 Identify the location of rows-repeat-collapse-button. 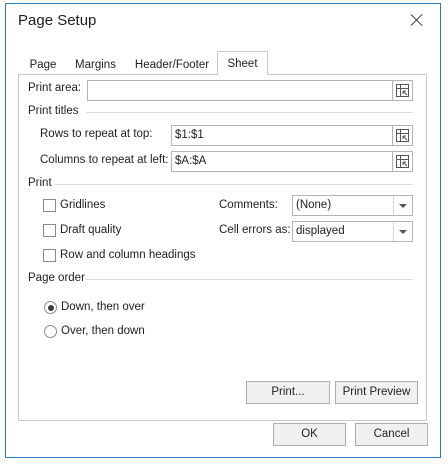
(402, 135).